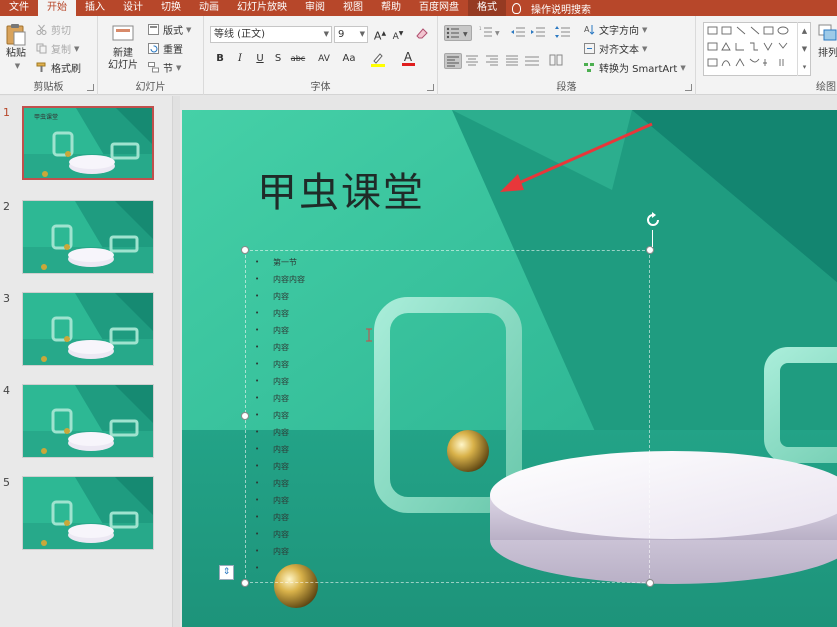 The height and width of the screenshot is (627, 837). What do you see at coordinates (57, 48) in the screenshot?
I see `copy-button: 复制 ▼` at bounding box center [57, 48].